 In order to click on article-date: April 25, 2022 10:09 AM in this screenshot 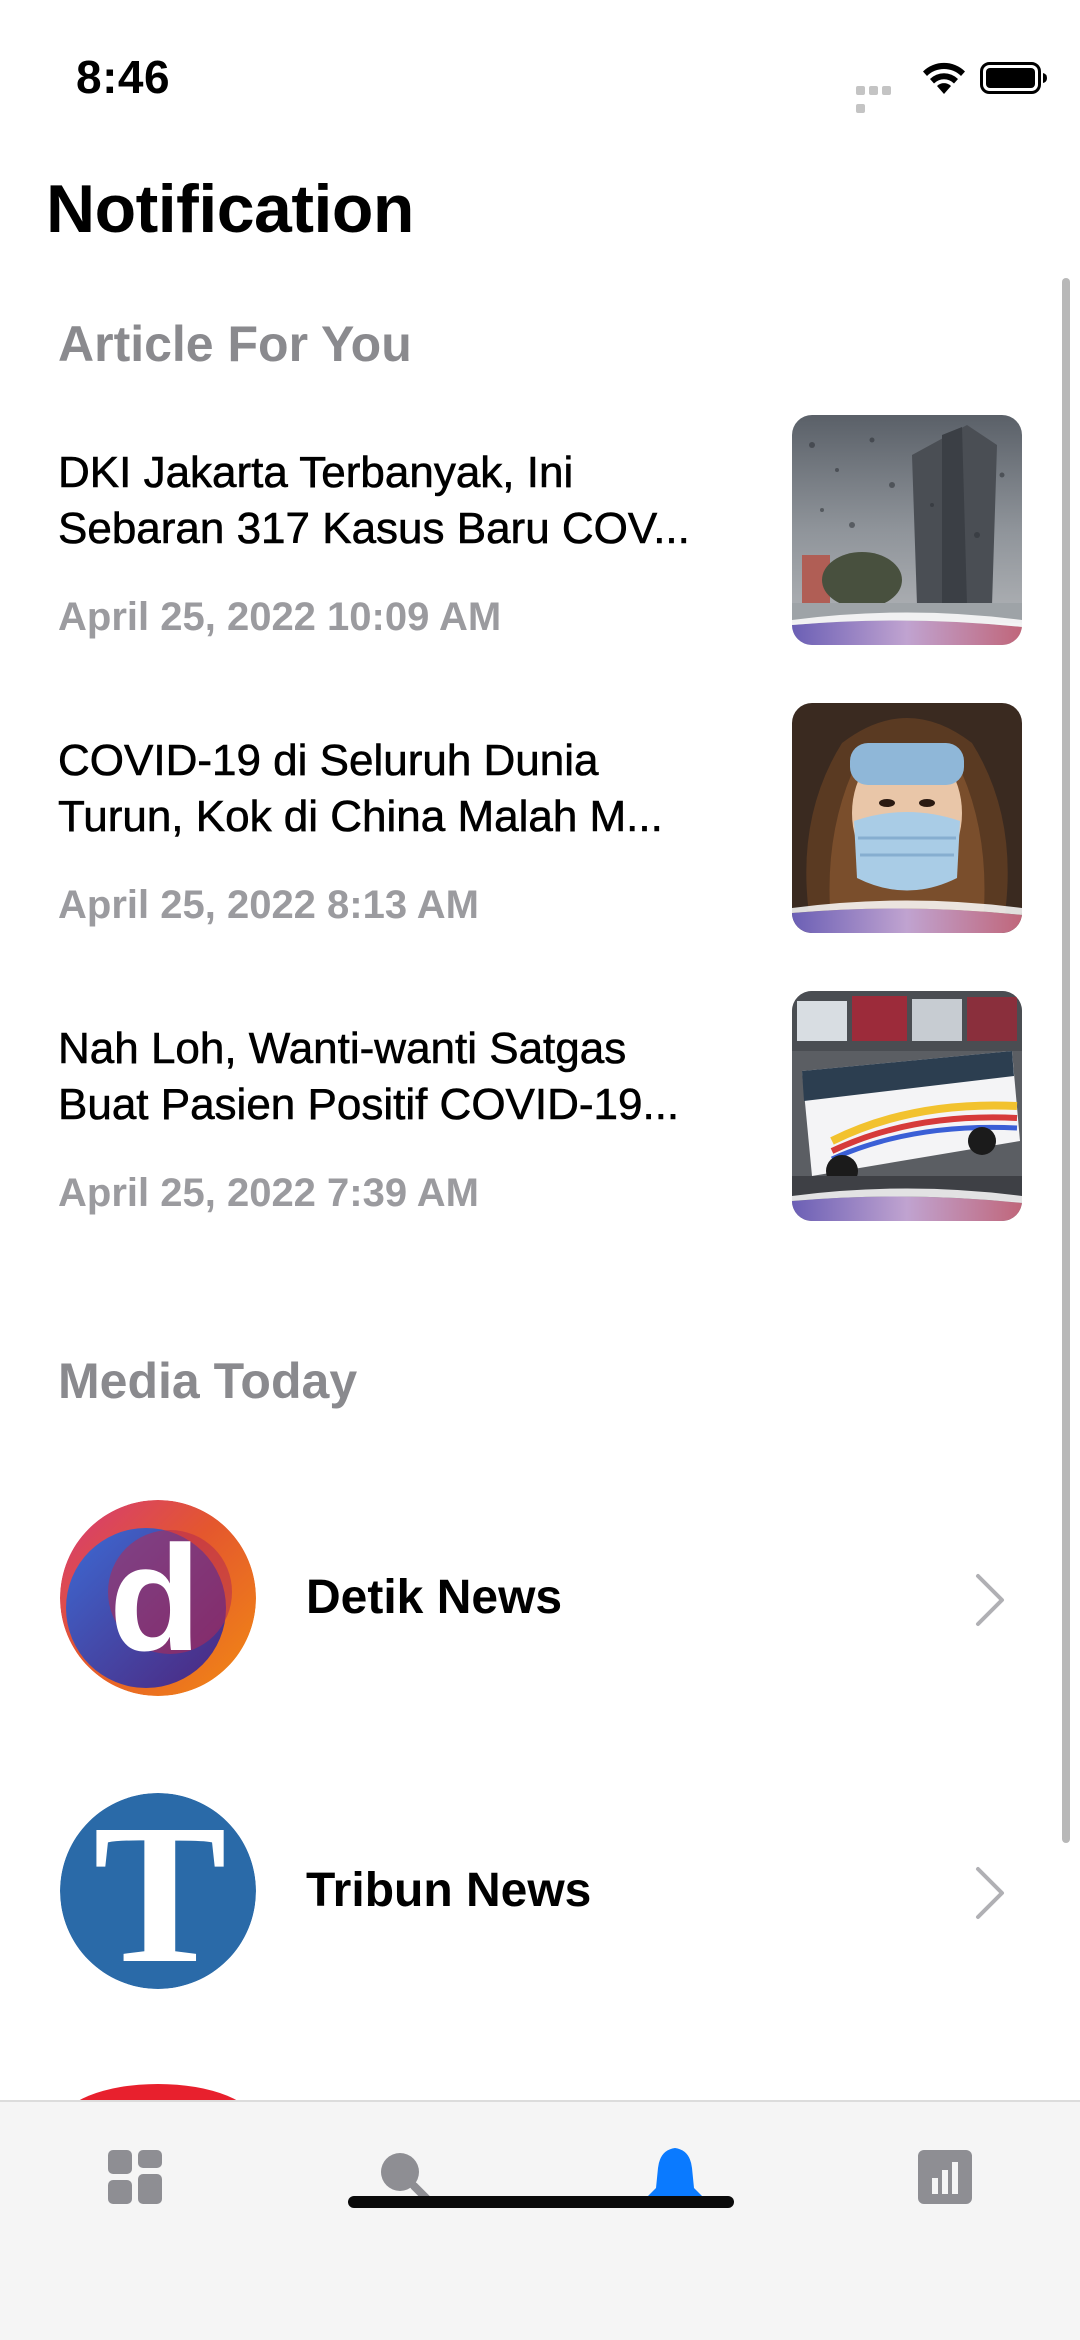, I will do `click(280, 617)`.